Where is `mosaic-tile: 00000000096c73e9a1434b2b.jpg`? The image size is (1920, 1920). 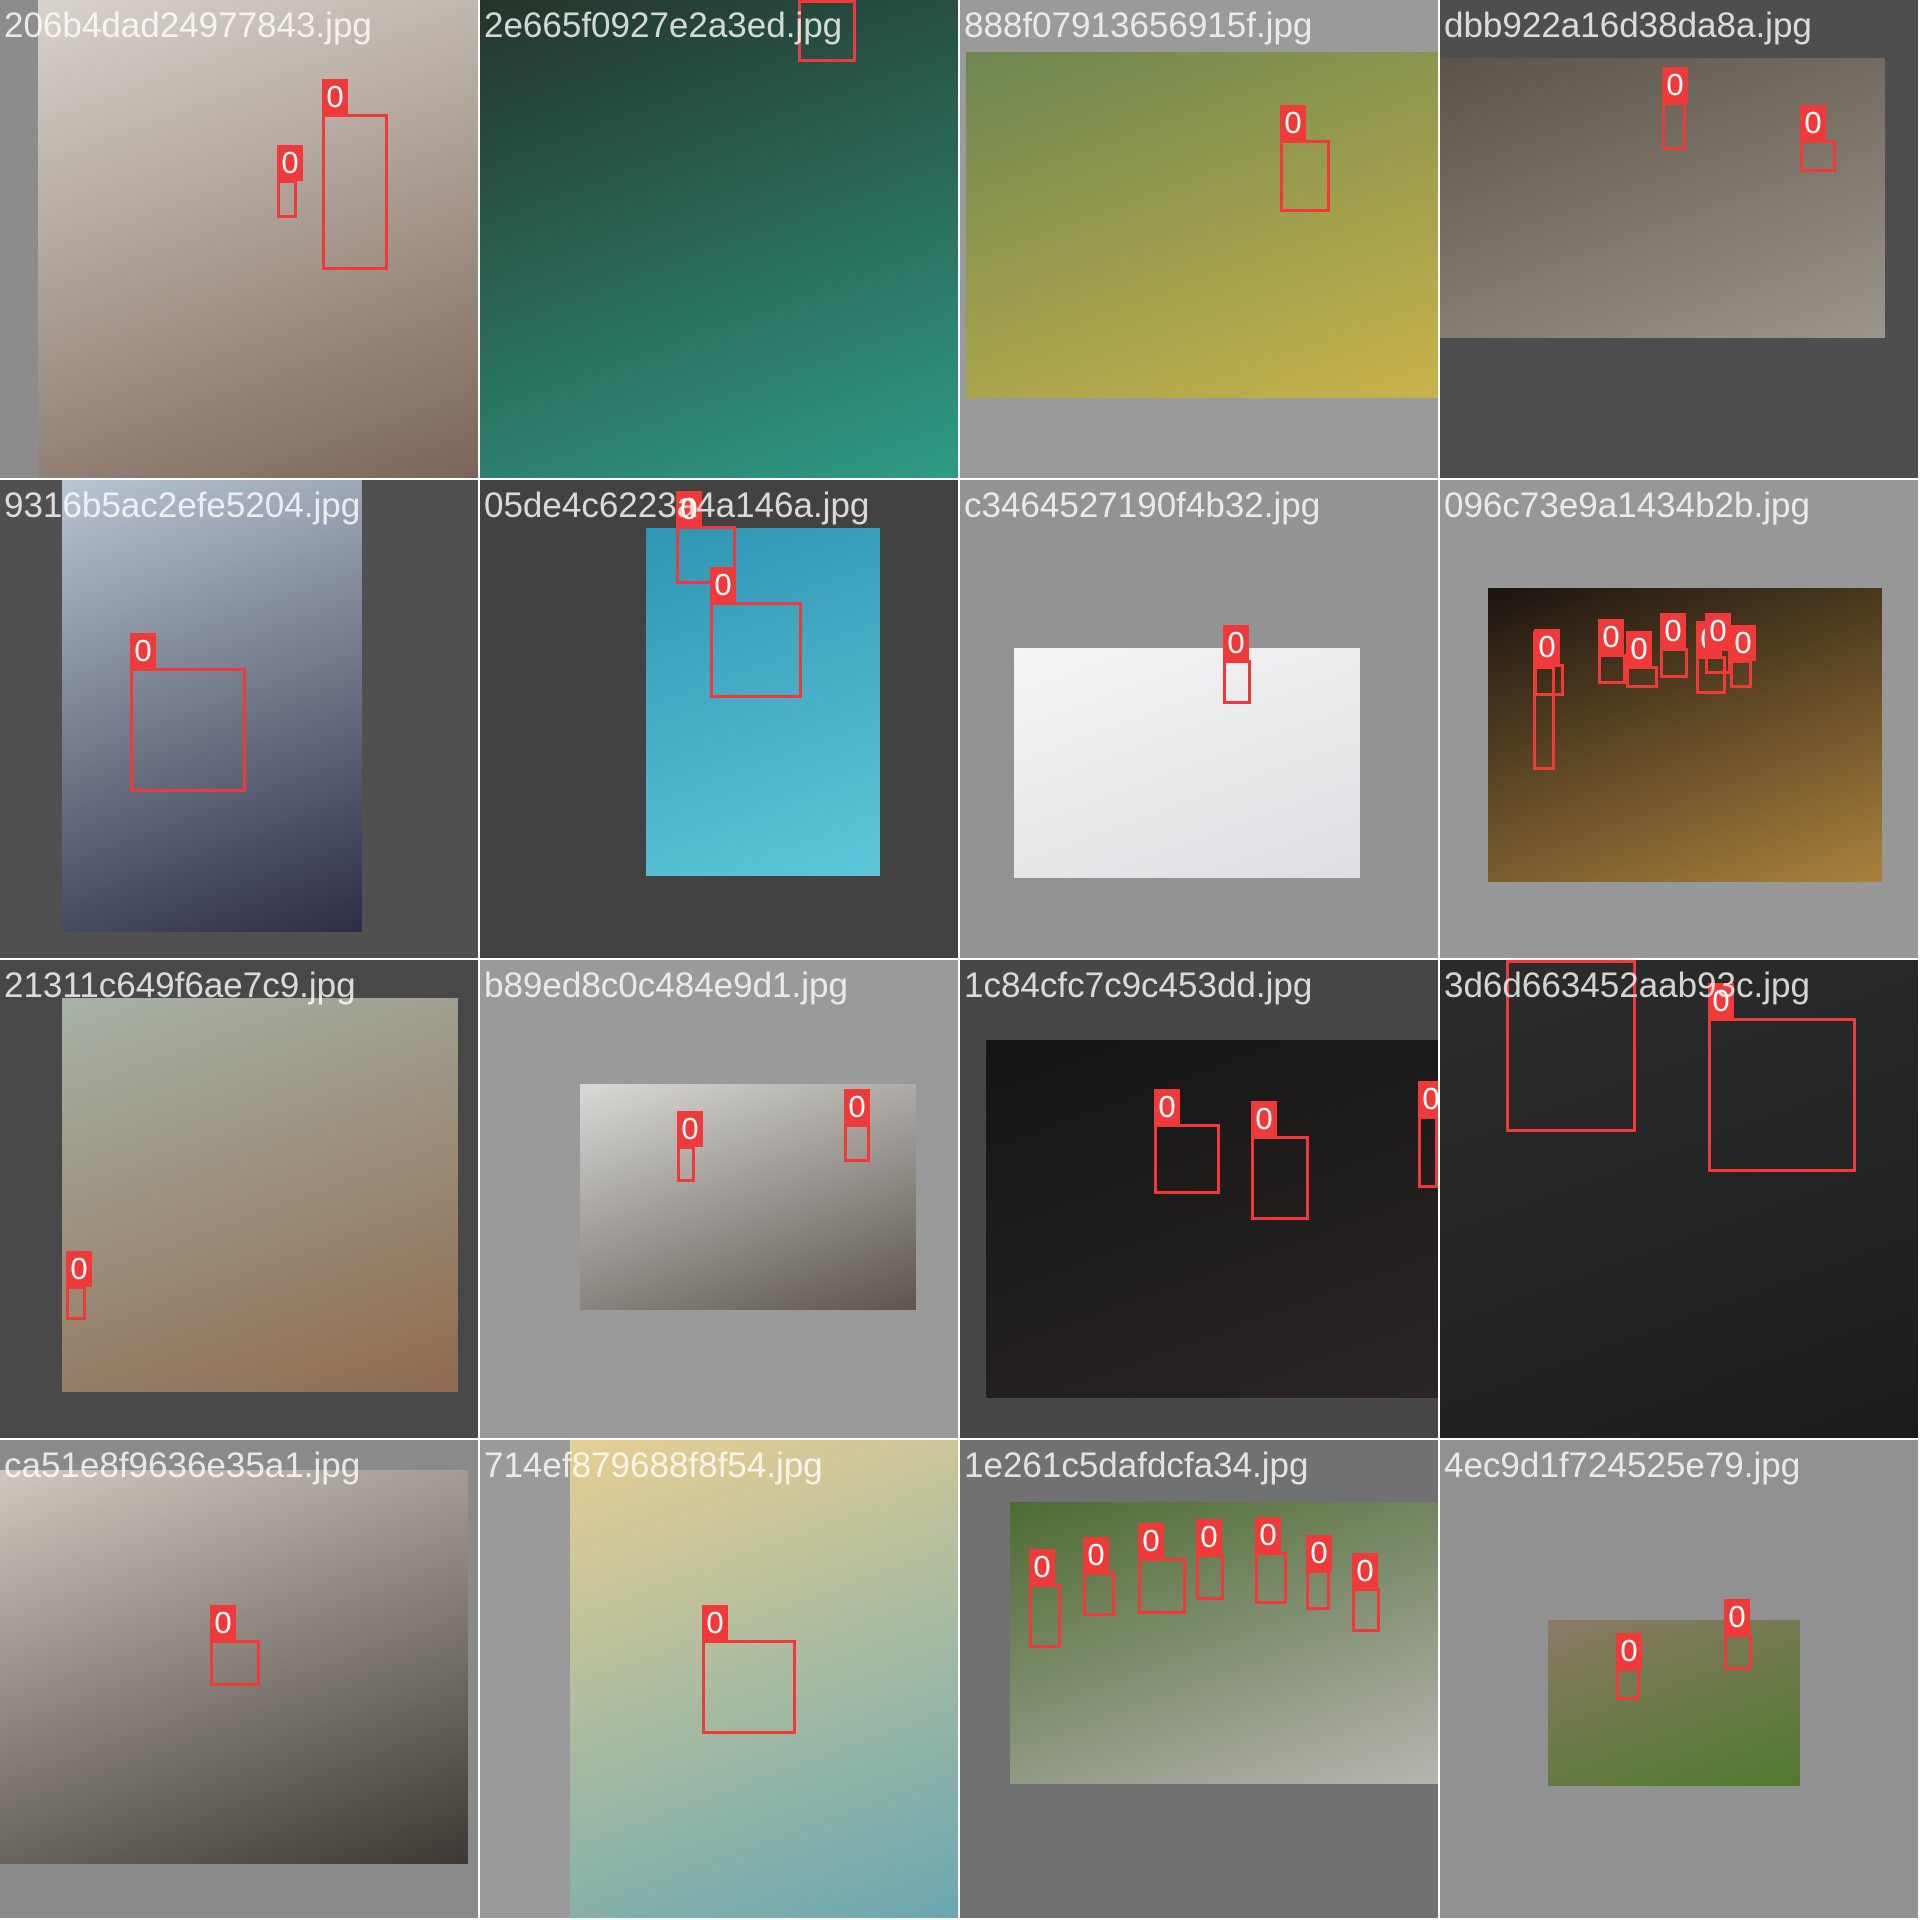
mosaic-tile: 00000000096c73e9a1434b2b.jpg is located at coordinates (1679, 719).